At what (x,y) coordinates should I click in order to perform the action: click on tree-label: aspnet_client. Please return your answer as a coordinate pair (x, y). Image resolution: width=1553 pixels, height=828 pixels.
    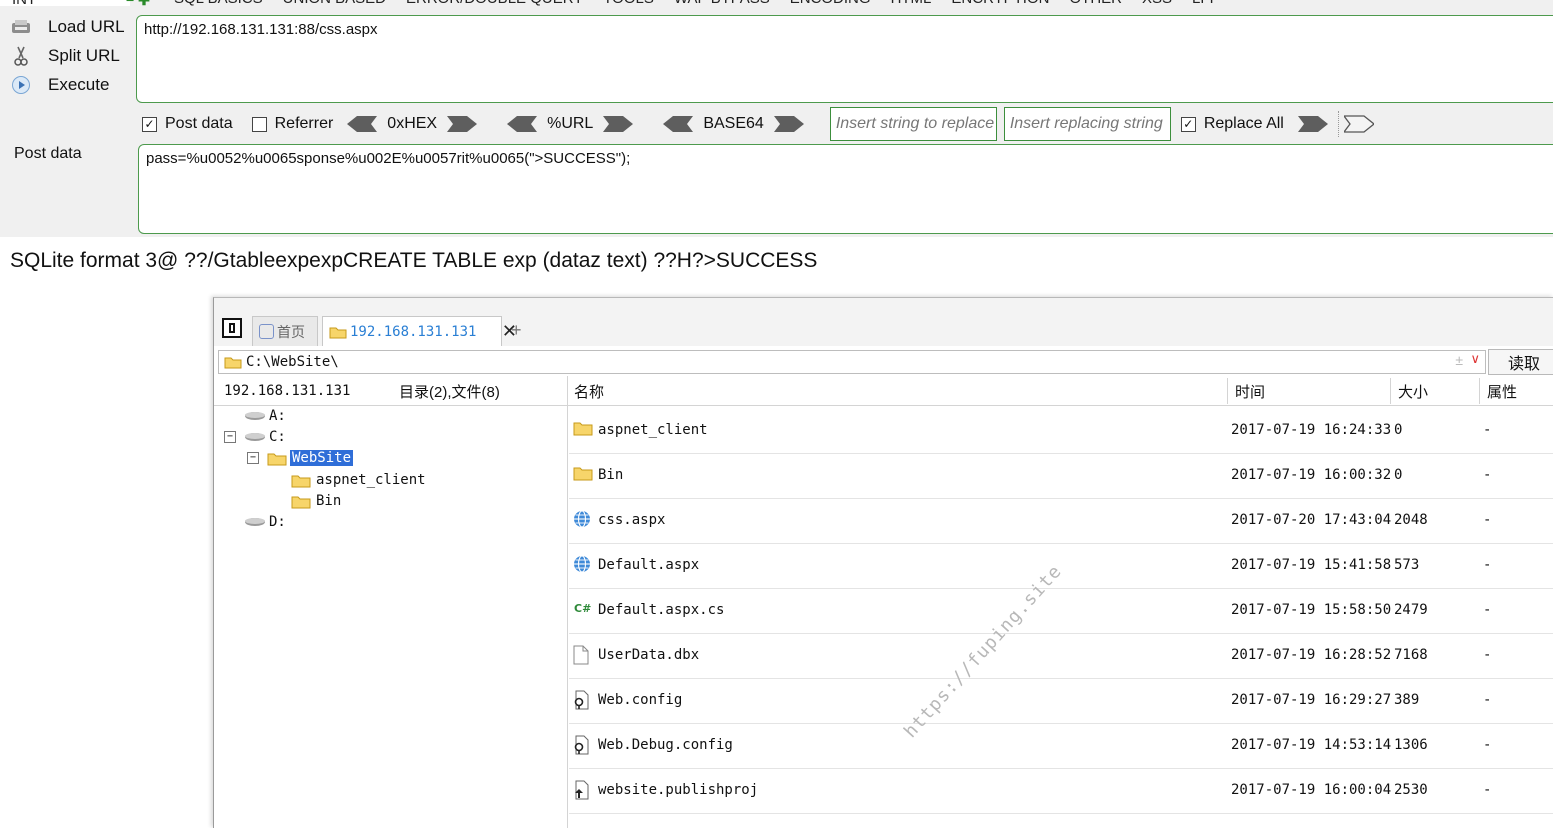
    Looking at the image, I should click on (371, 480).